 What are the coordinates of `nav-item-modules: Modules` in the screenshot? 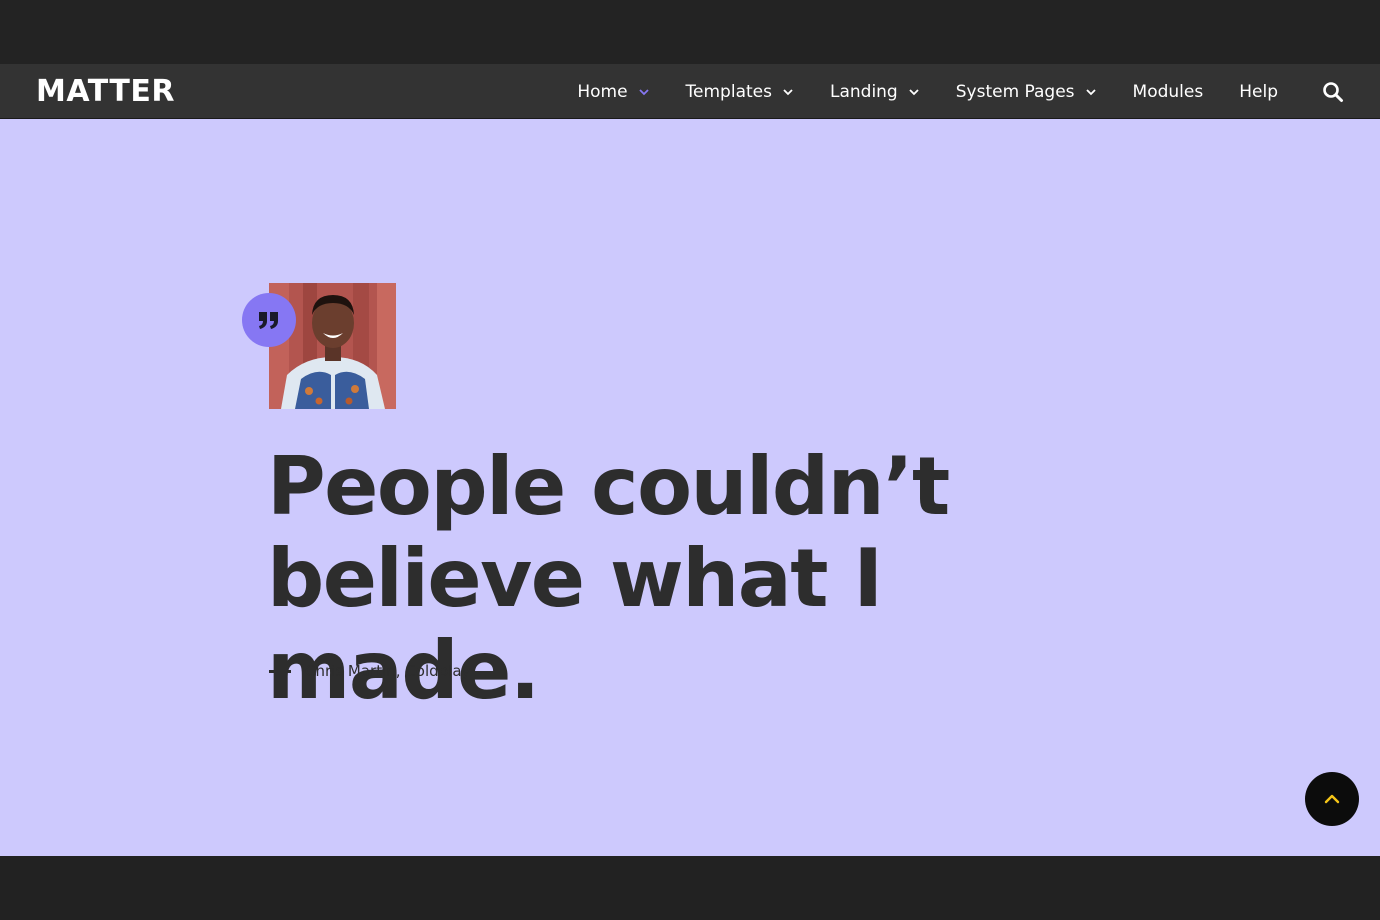 It's located at (1168, 92).